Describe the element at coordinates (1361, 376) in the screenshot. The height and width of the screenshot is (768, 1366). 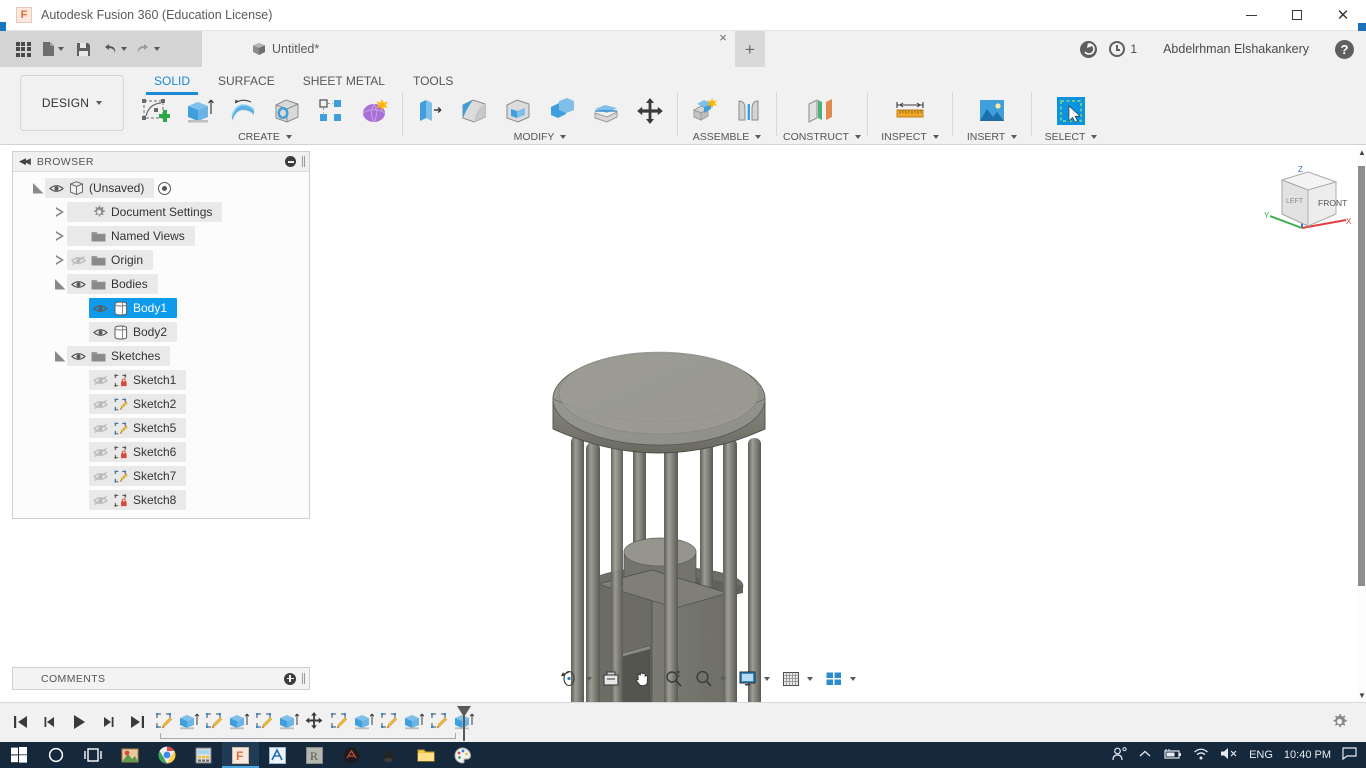
I see `scrollbar-thumb` at that location.